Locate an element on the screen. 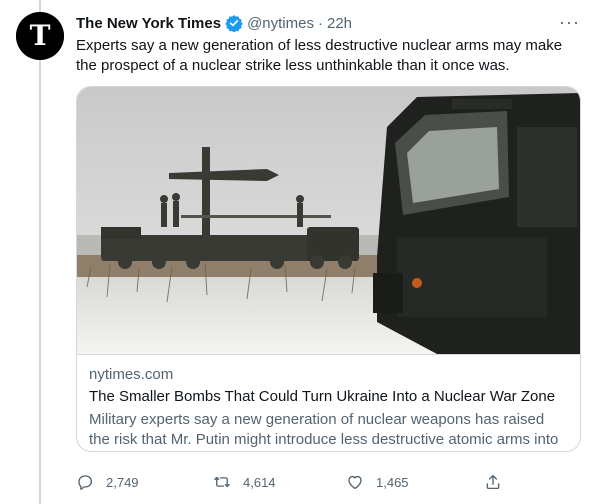 This screenshot has height=504, width=598. tweet-header: The New York Times @nytimes · 22h is located at coordinates (331, 23).